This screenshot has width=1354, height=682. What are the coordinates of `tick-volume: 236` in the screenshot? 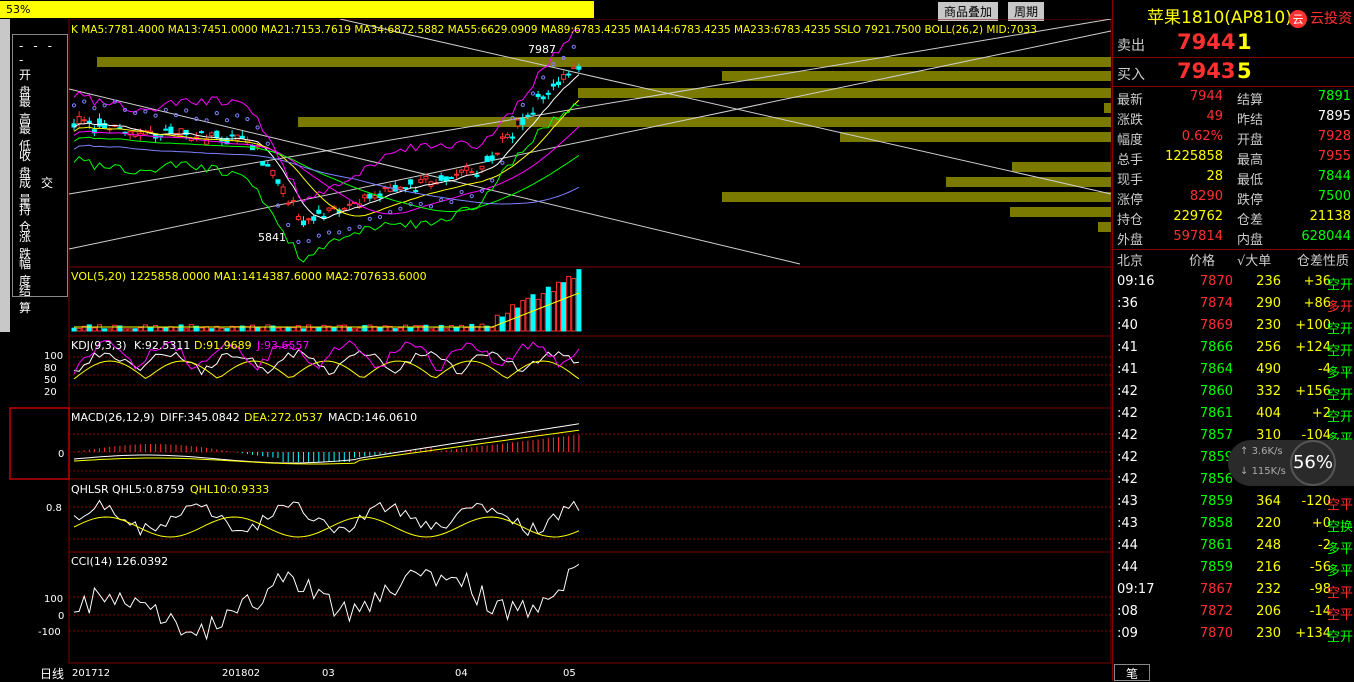 It's located at (1268, 281).